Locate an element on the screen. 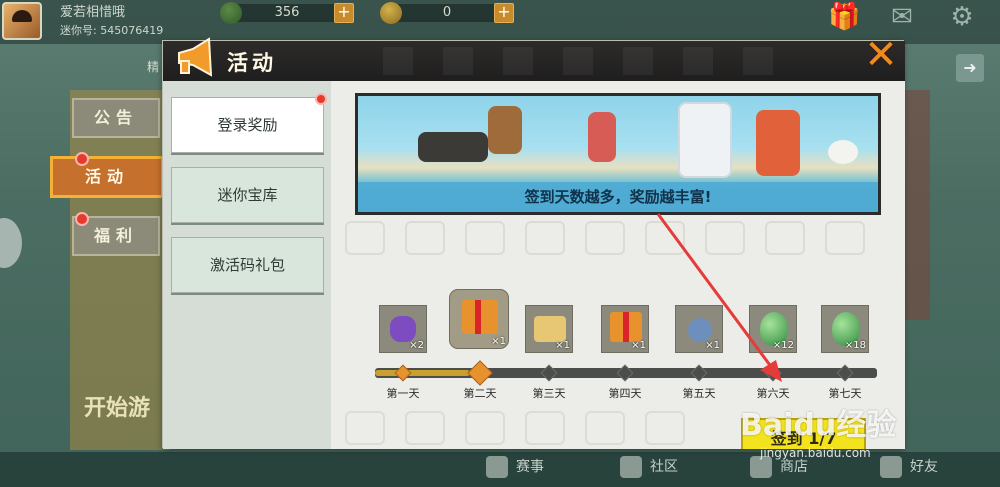 This screenshot has height=487, width=1000. friends-icon is located at coordinates (891, 467).